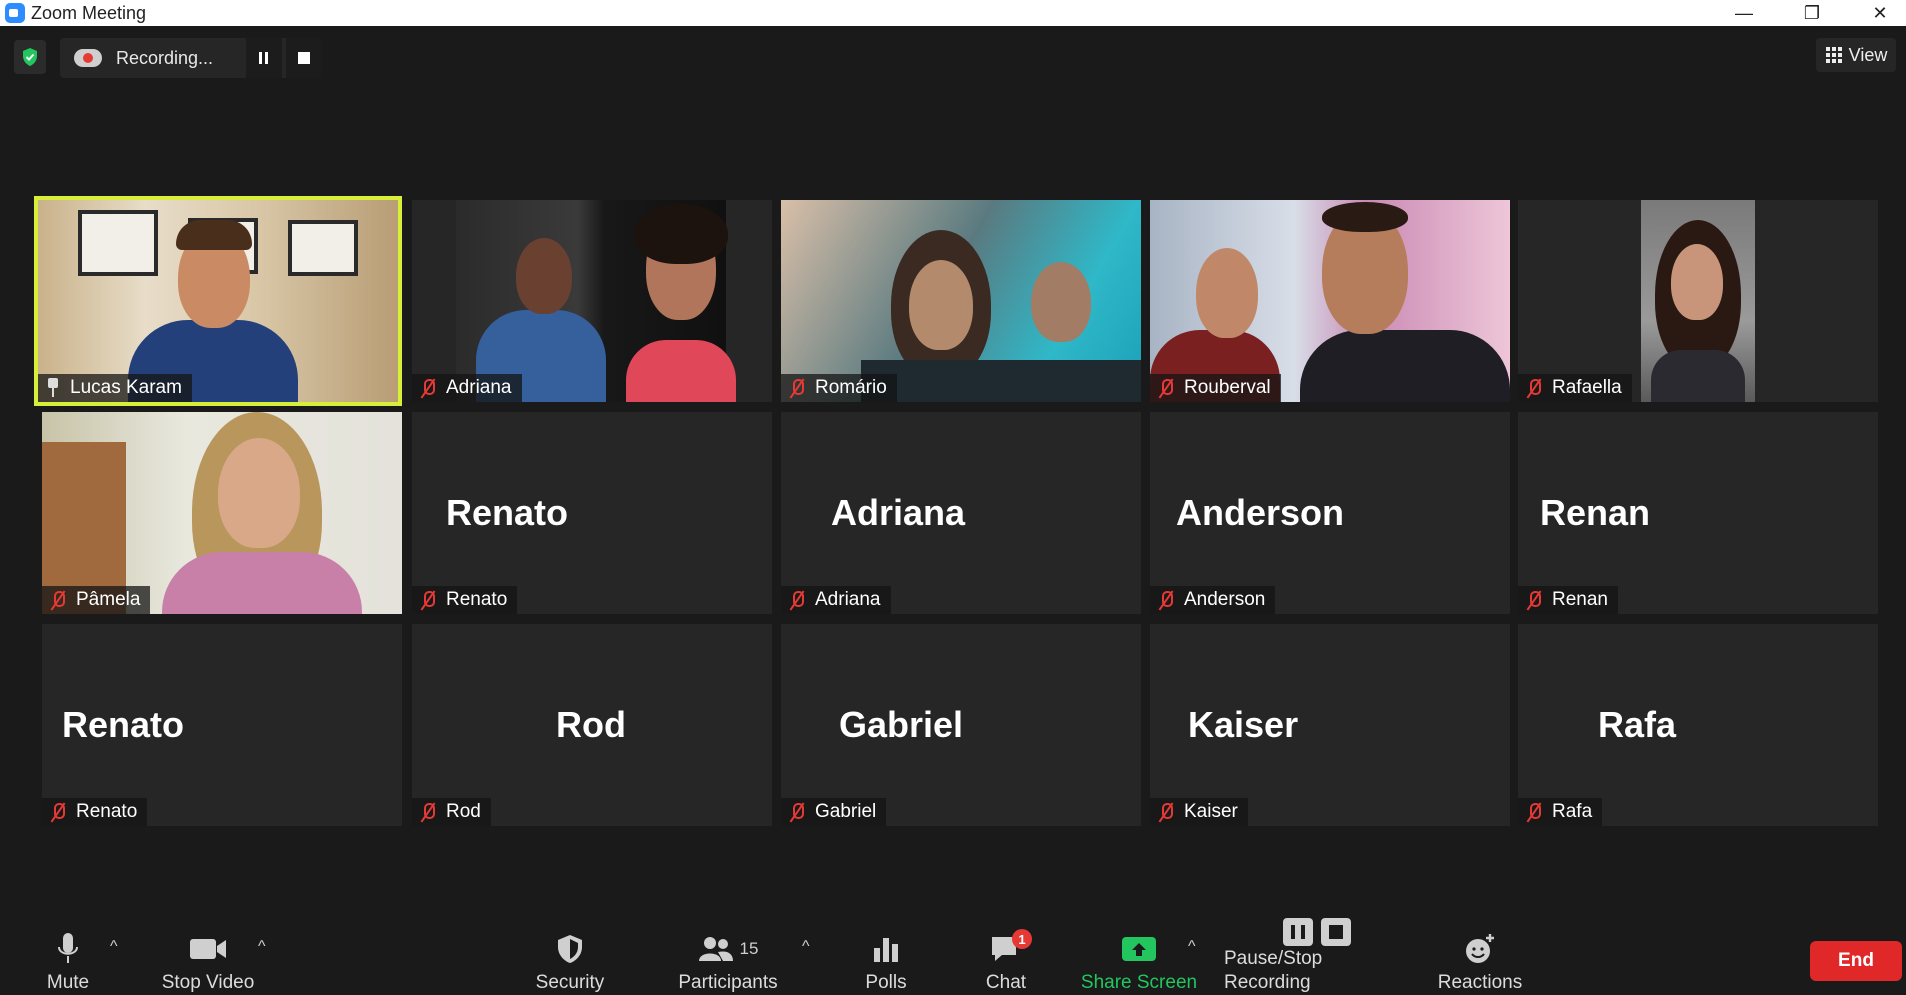 The width and height of the screenshot is (1906, 995). I want to click on stop-video-button: Stop Video, so click(208, 957).